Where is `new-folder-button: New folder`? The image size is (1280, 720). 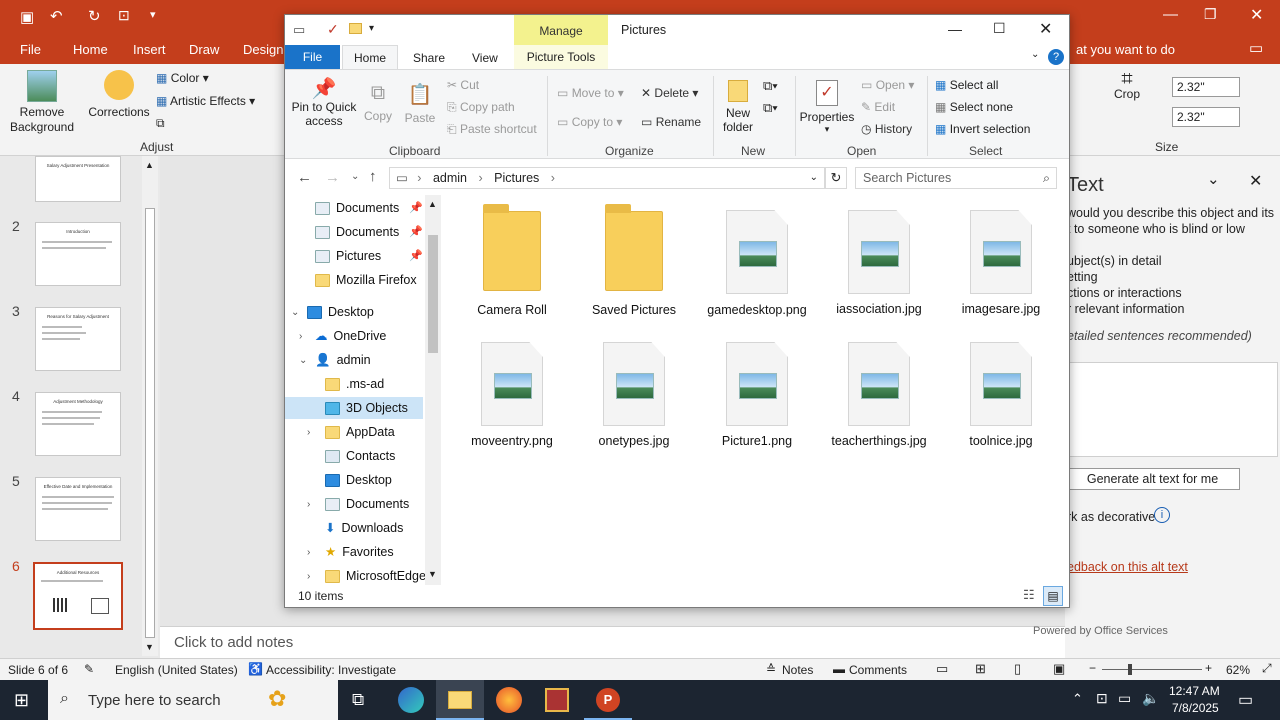
new-folder-button: New folder is located at coordinates (738, 107).